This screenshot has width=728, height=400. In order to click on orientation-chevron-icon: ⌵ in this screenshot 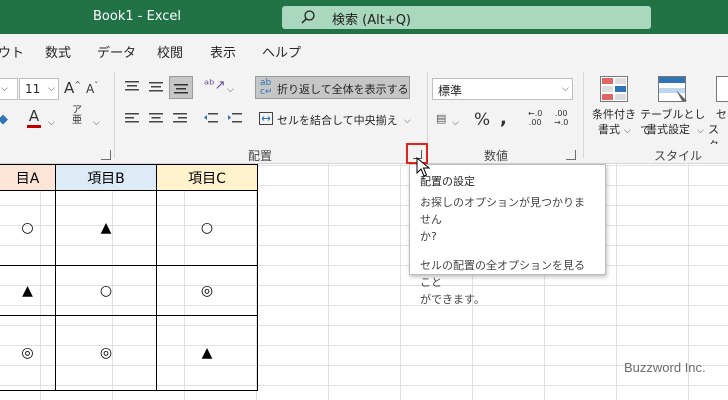, I will do `click(230, 90)`.